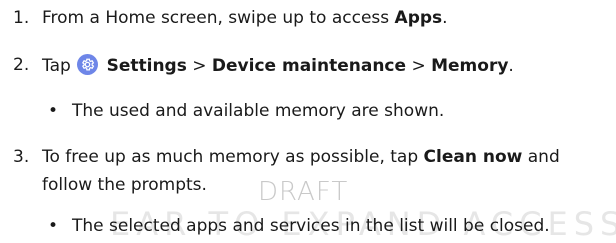 This screenshot has width=616, height=243. What do you see at coordinates (309, 66) in the screenshot?
I see `step-2-device-maintenance: Device maintenance` at bounding box center [309, 66].